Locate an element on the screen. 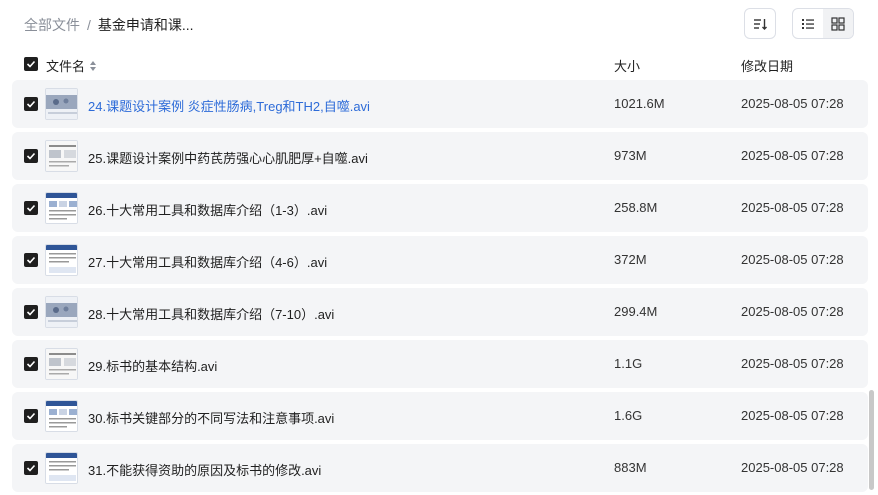  sort-arrows-icon is located at coordinates (93, 65).